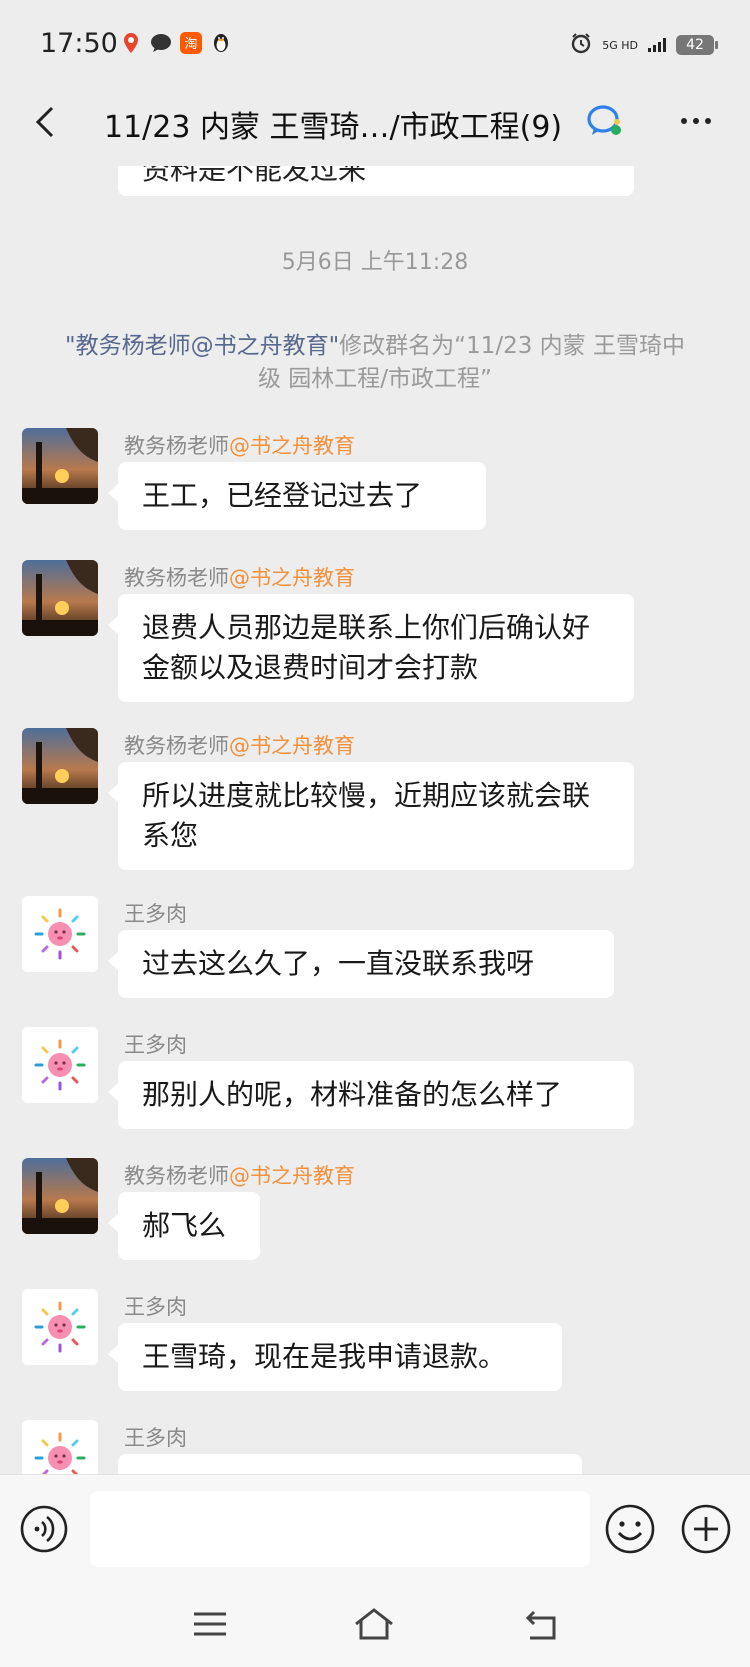  I want to click on message-bubble, so click(350, 1464).